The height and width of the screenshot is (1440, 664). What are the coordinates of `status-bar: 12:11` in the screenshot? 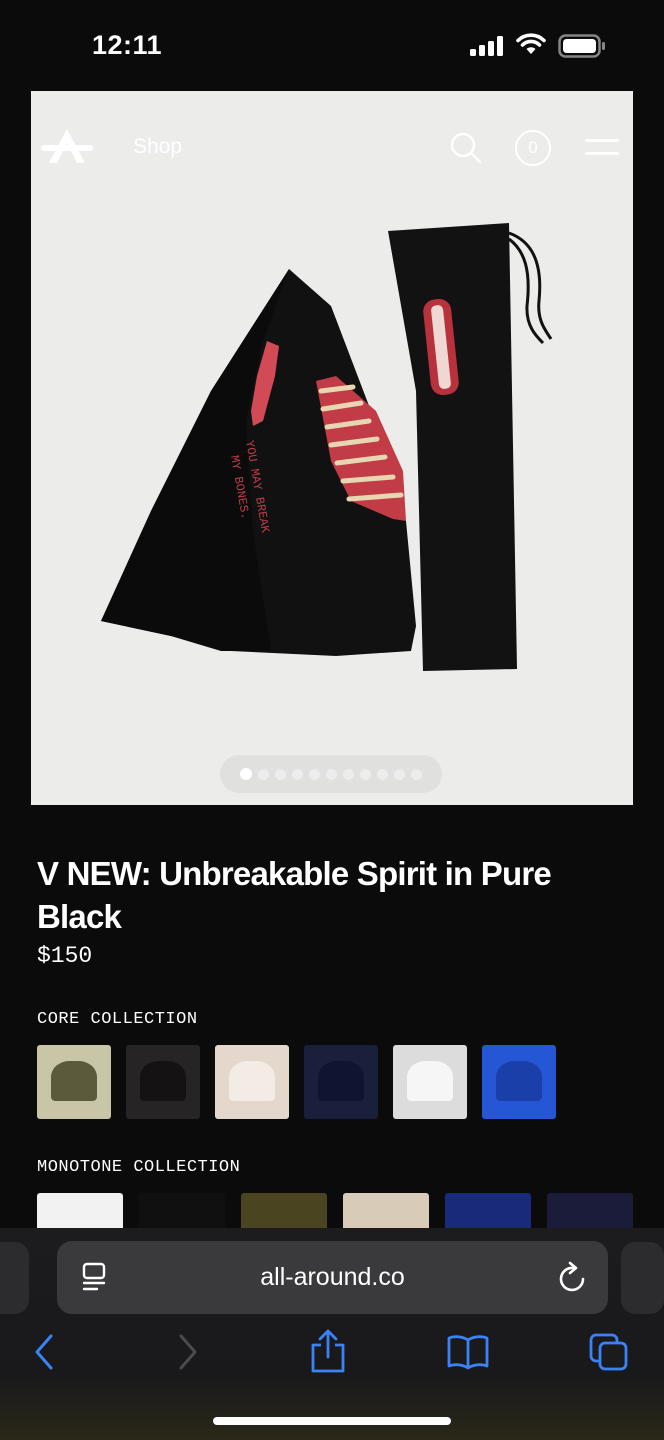 It's located at (332, 45).